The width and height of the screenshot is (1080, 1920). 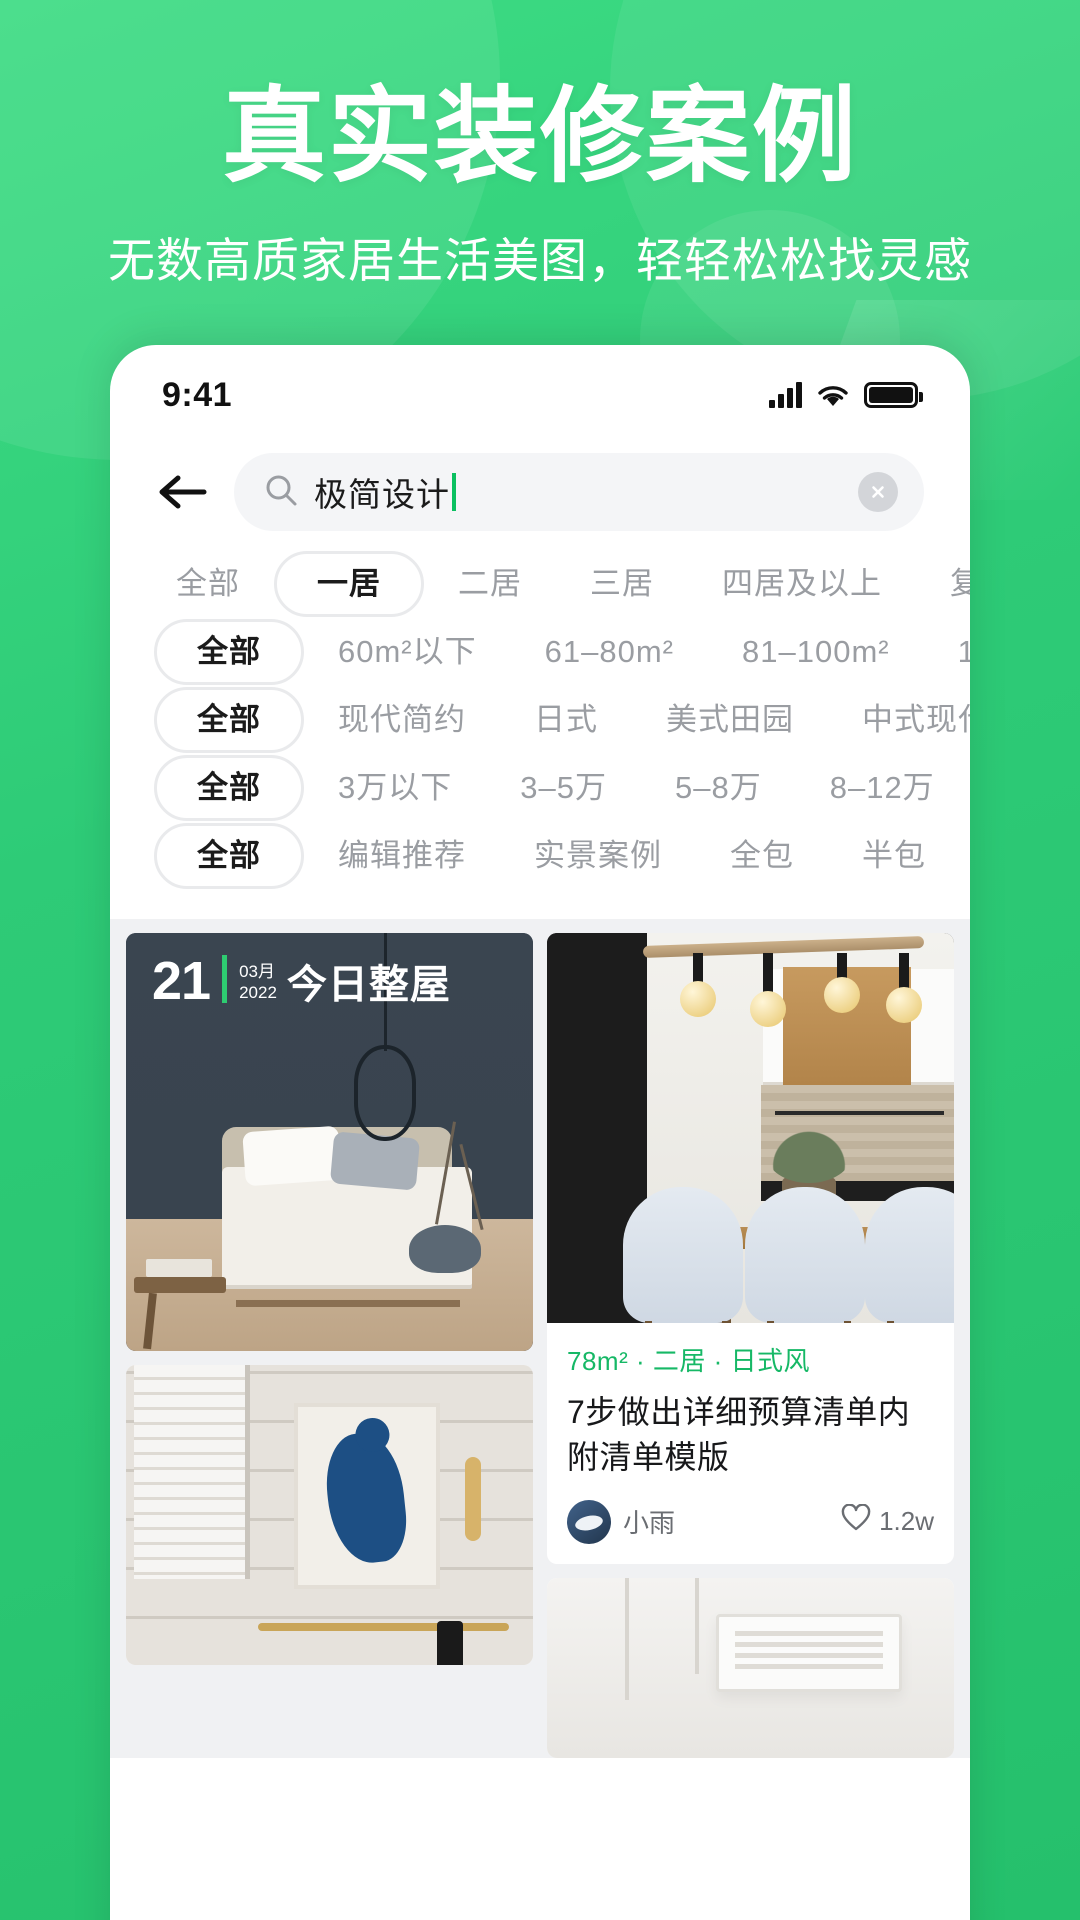 I want to click on dark-bedroom-photo: 21 03月 2022 今日整屋, so click(x=329, y=1142).